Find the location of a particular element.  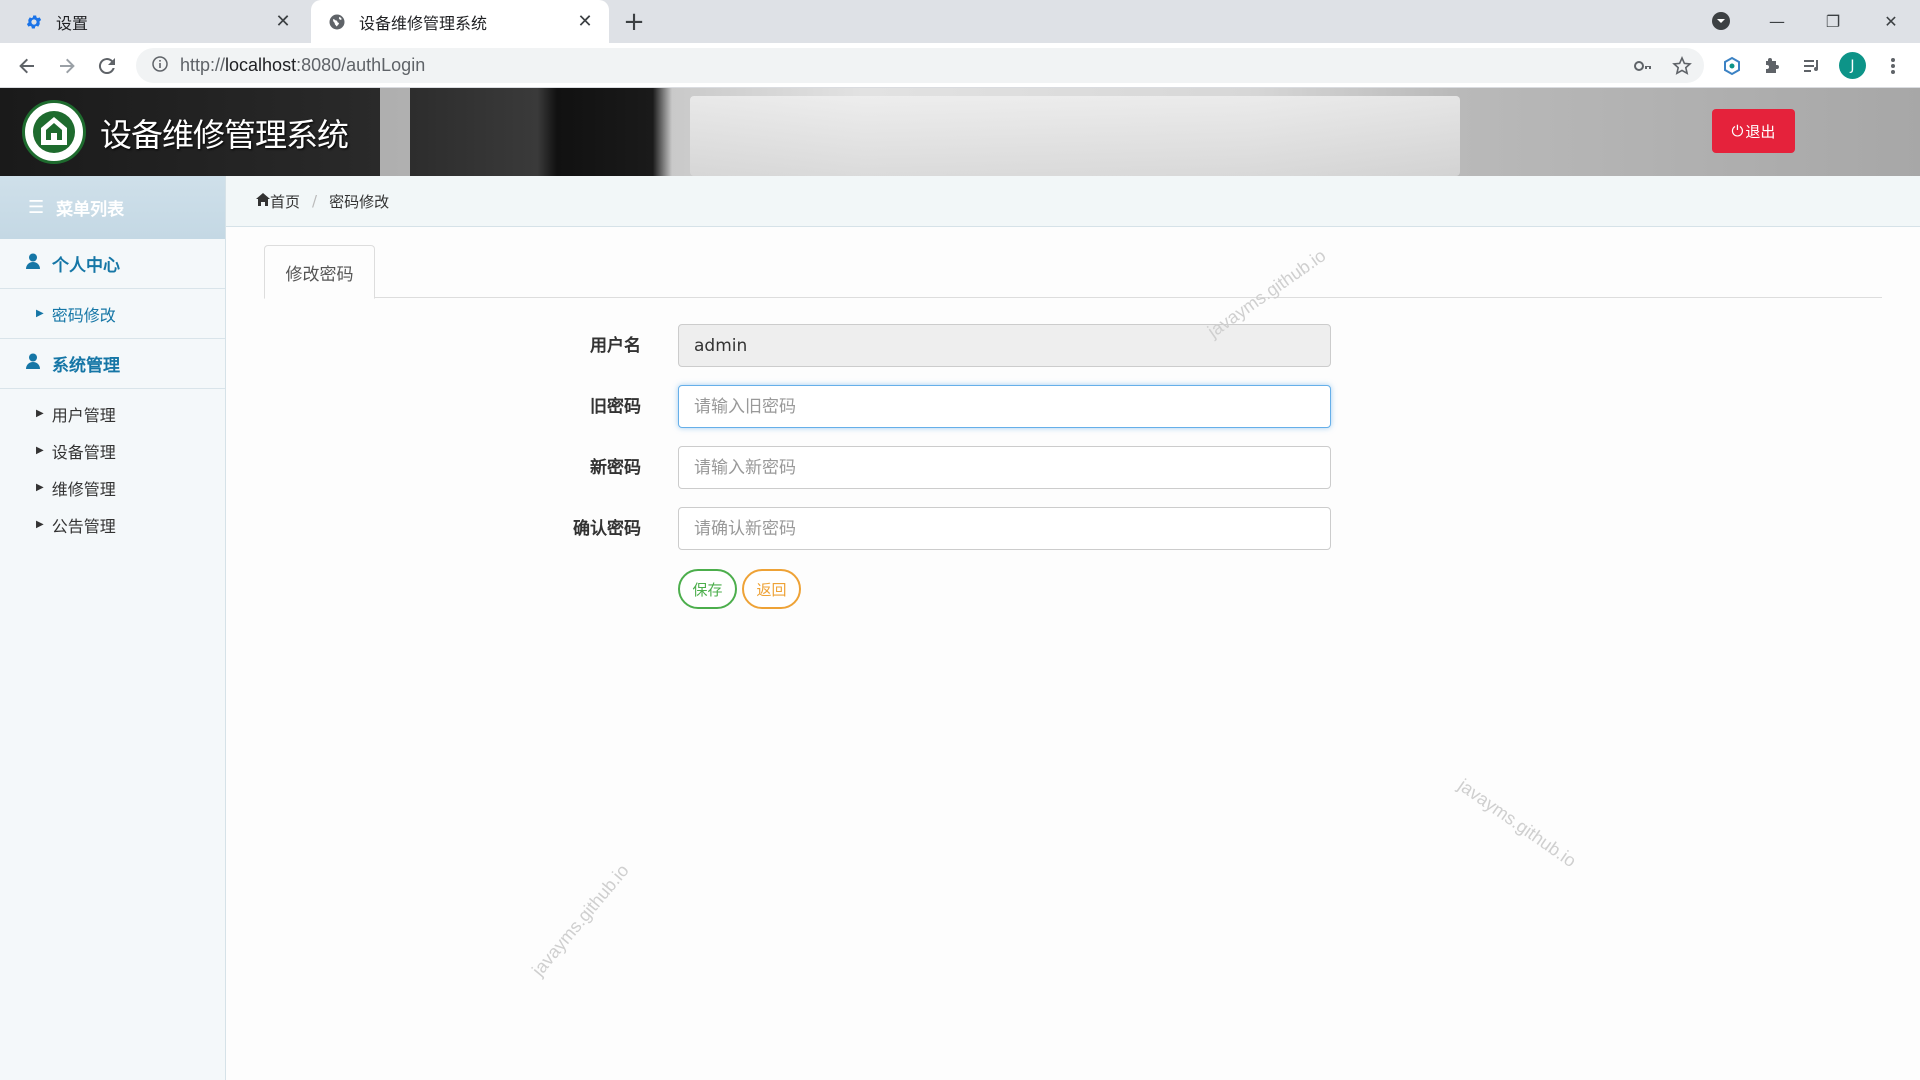

list-icon: ☰ is located at coordinates (36, 207).